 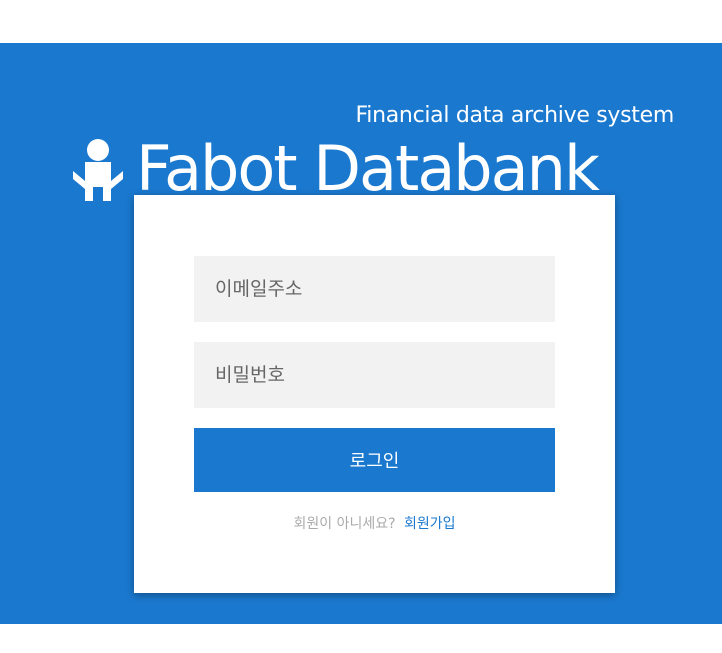 What do you see at coordinates (368, 168) in the screenshot?
I see `brand-title: Fabot Databank` at bounding box center [368, 168].